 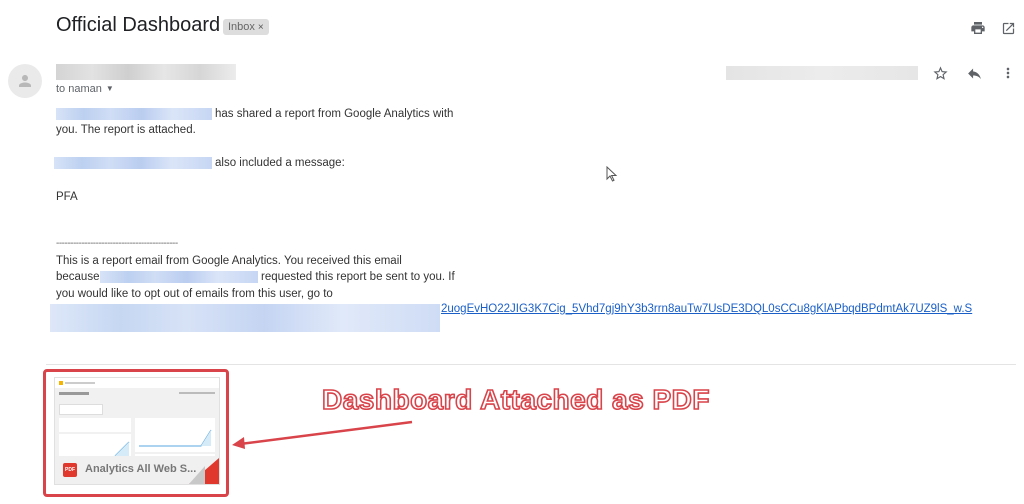 I want to click on annotation-arrow-icon, so click(x=322, y=434).